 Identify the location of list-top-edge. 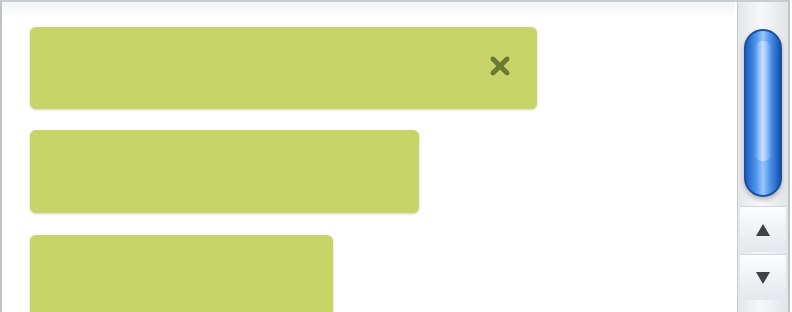
(368, 10).